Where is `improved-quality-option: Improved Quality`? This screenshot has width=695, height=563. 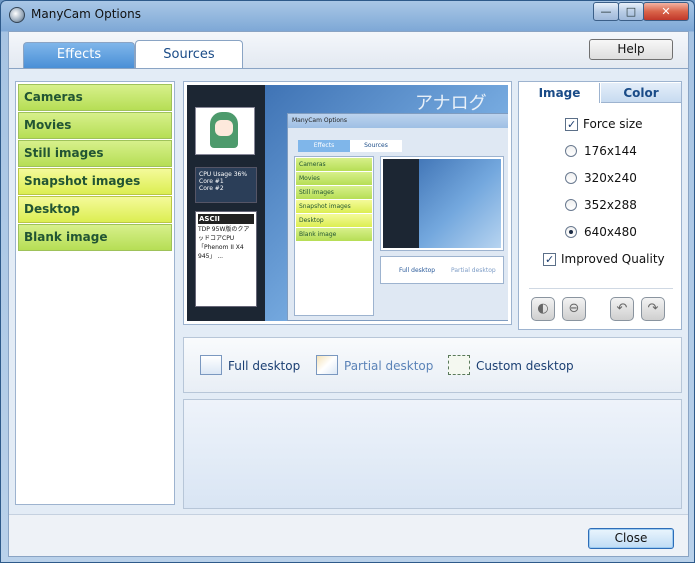
improved-quality-option: Improved Quality is located at coordinates (604, 259).